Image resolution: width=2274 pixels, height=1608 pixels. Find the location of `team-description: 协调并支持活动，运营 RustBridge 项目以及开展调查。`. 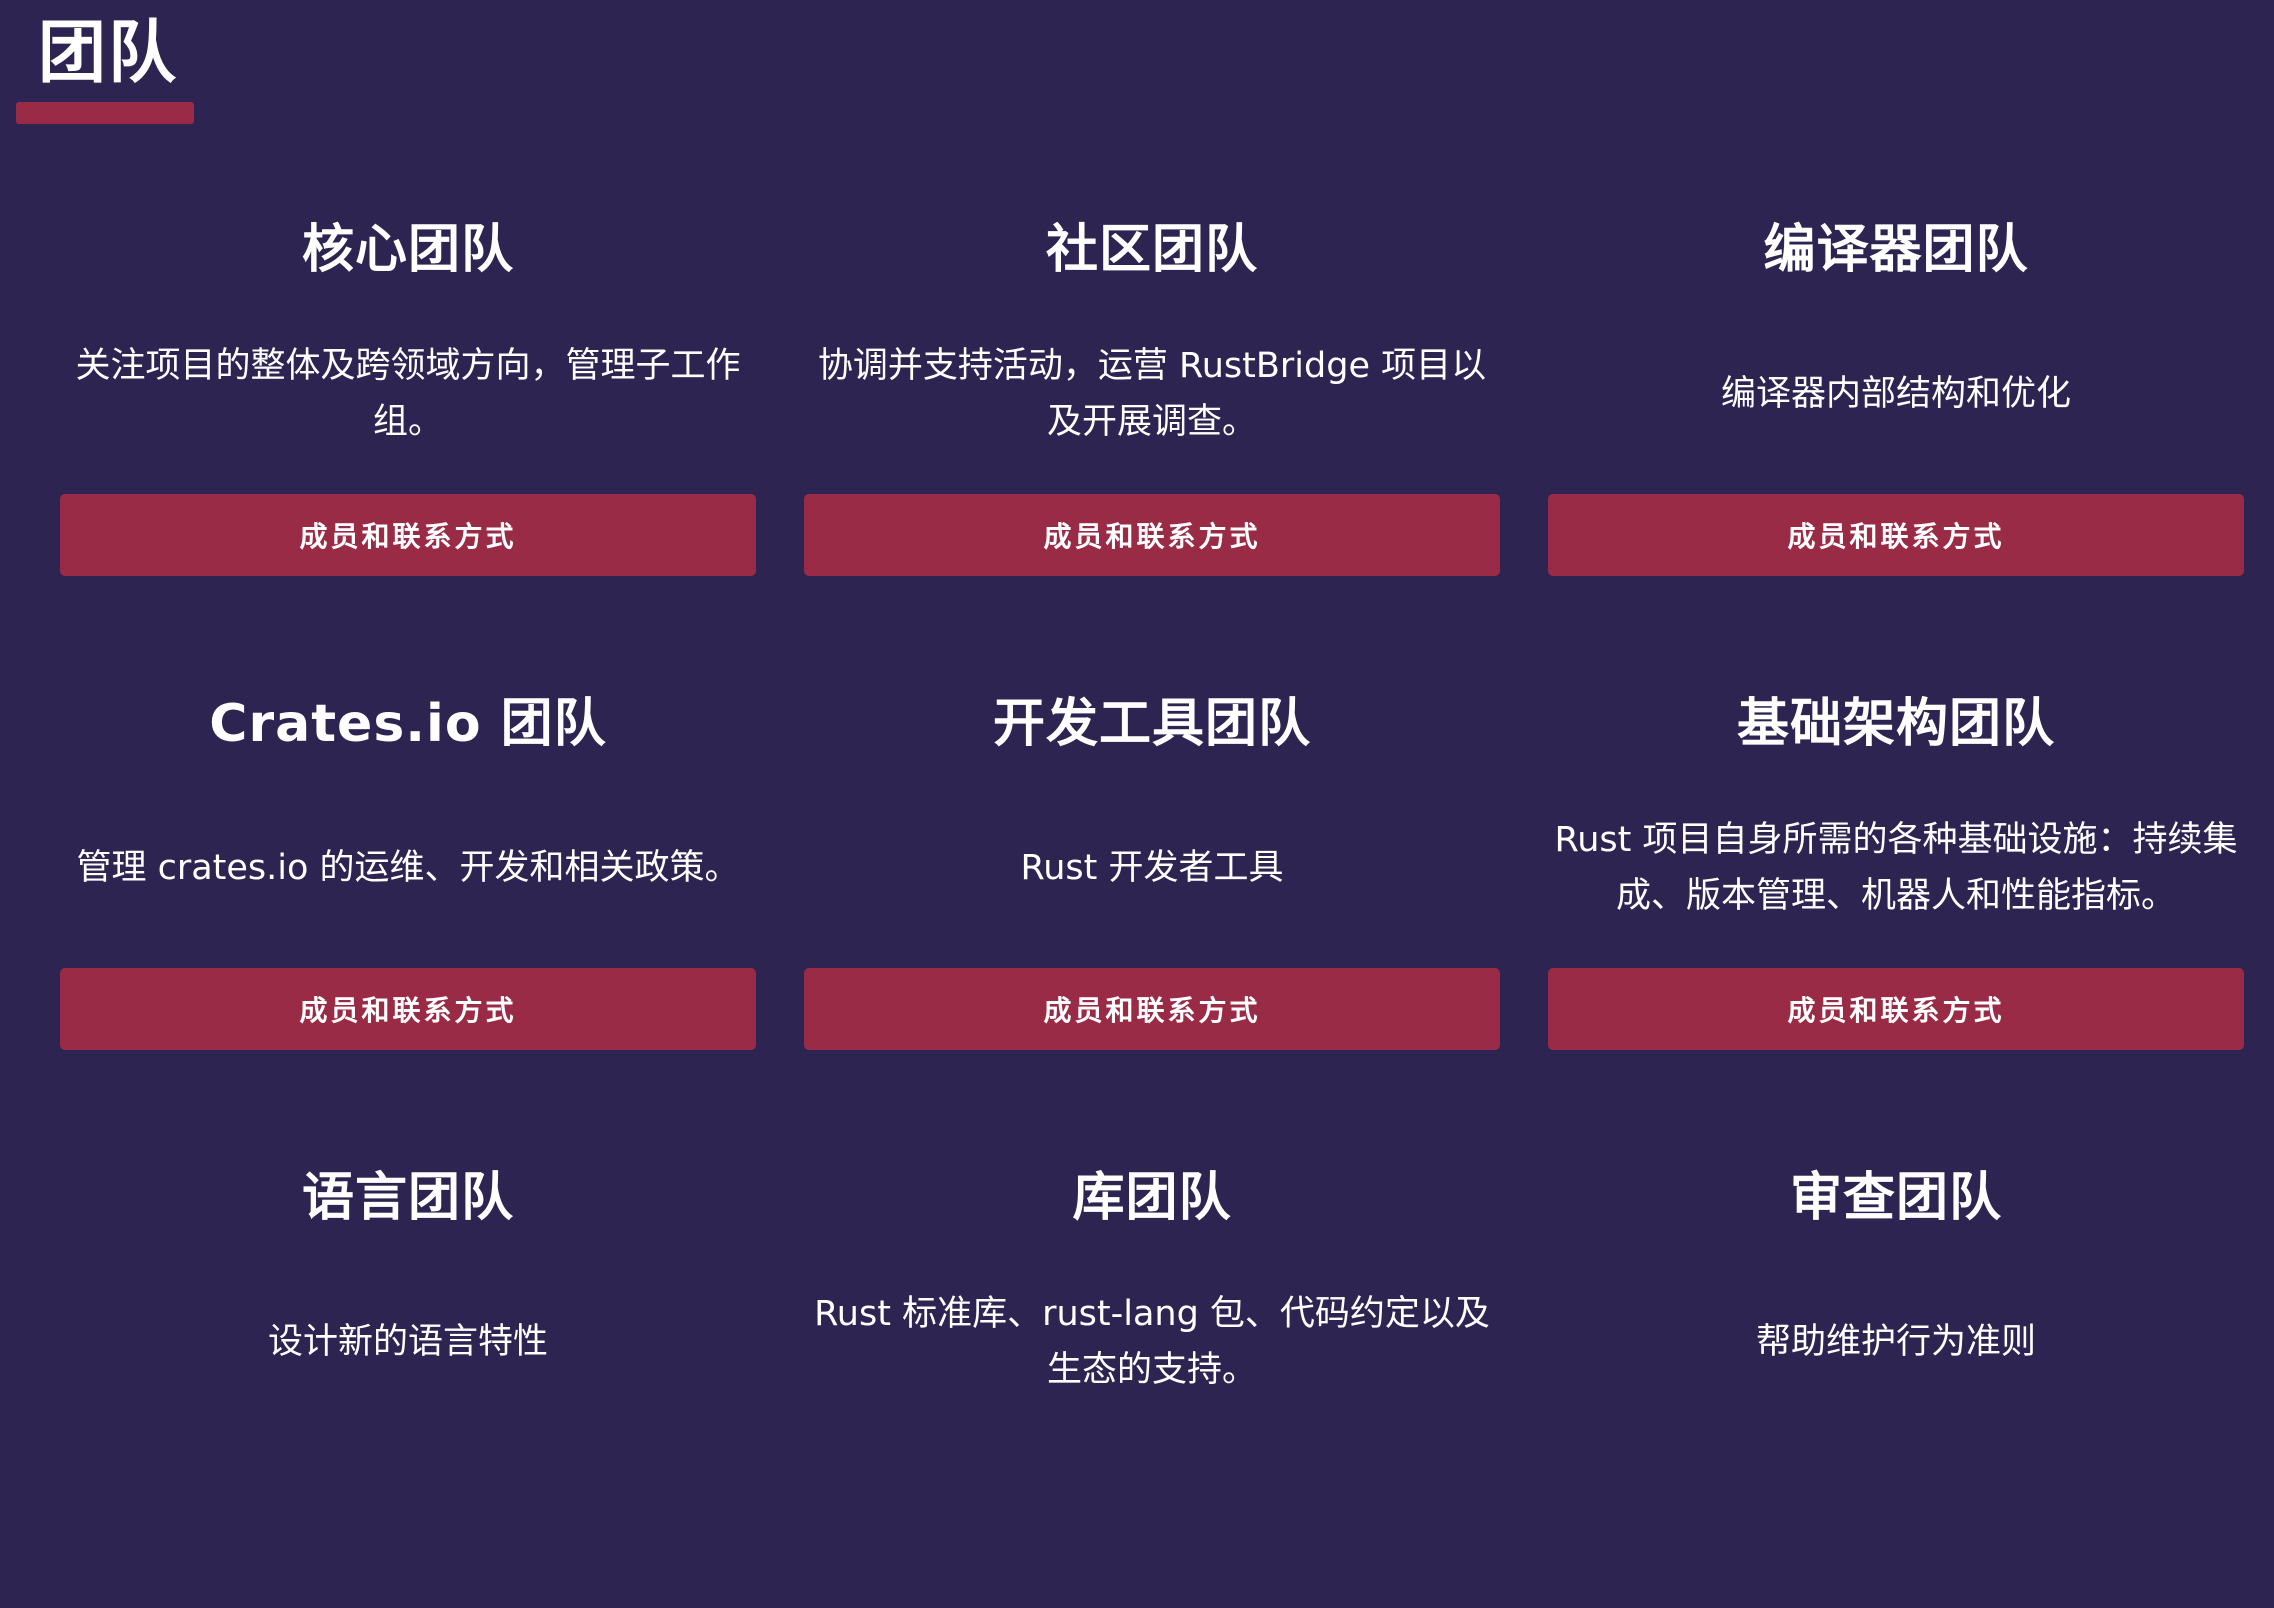

team-description: 协调并支持活动，运营 RustBridge 项目以及开展调查。 is located at coordinates (1152, 394).